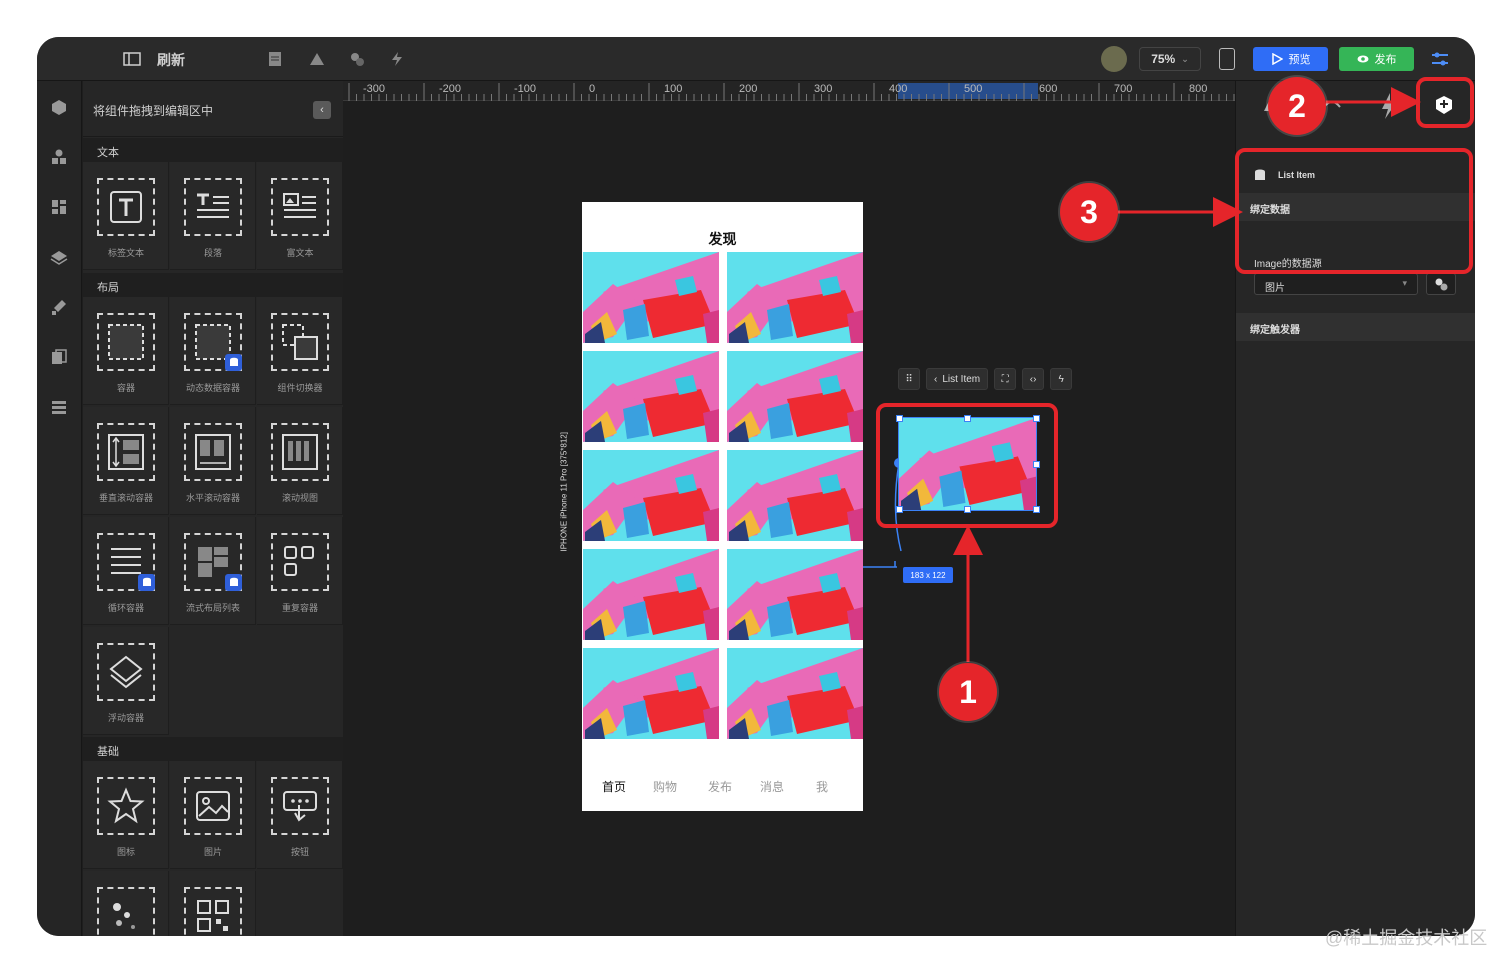  I want to click on layers-icon, so click(59, 257).